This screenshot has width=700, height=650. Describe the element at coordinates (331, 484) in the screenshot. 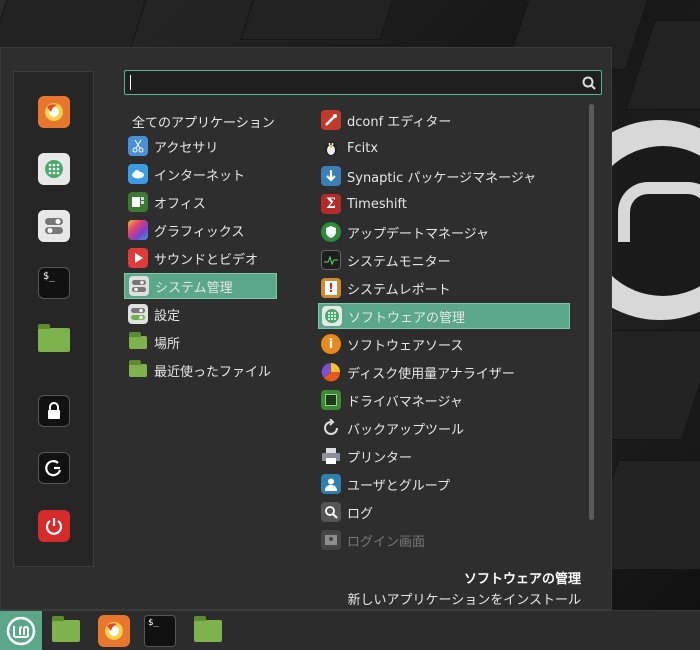

I see `user-icon` at that location.